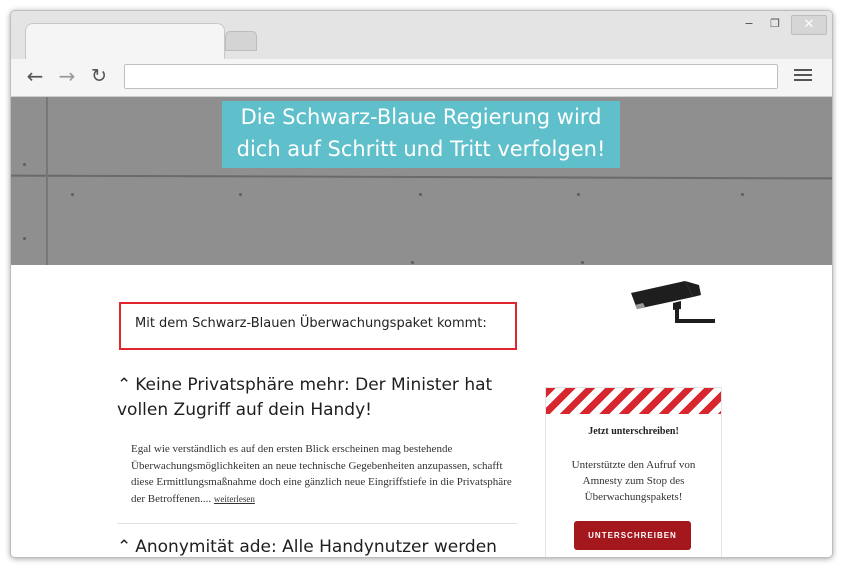 Image resolution: width=842 pixels, height=566 pixels. What do you see at coordinates (421, 117) in the screenshot?
I see `banner-line-1: Die Schwarz-Blaue Regierung wird` at bounding box center [421, 117].